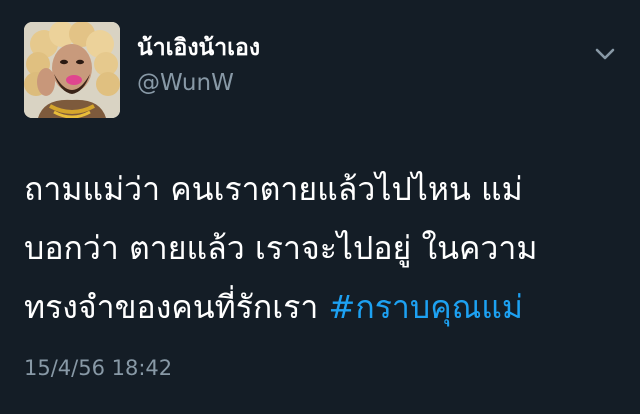 The height and width of the screenshot is (414, 640). I want to click on more-options-button, so click(605, 54).